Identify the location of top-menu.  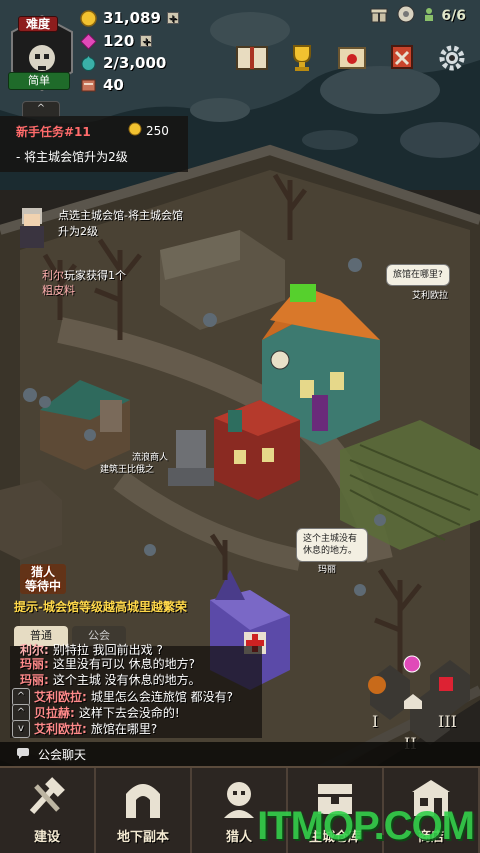
(352, 58).